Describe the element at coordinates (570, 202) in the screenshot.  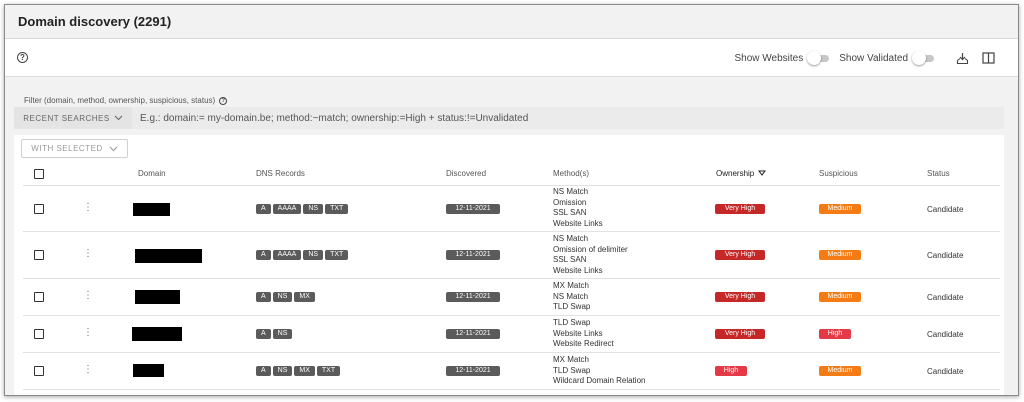
I see `method-item: Omission` at that location.